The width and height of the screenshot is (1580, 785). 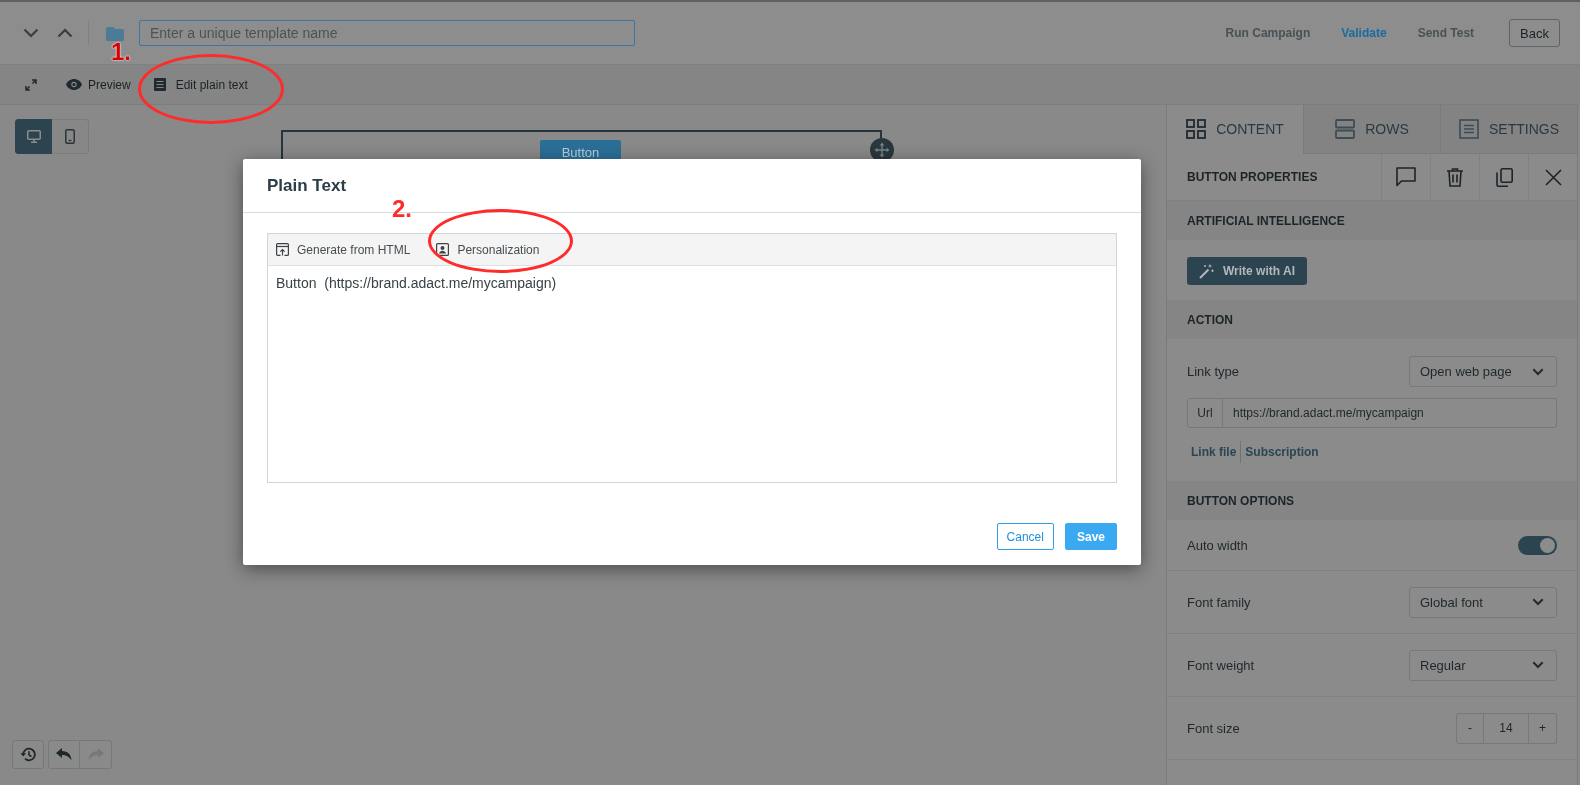 What do you see at coordinates (1221, 665) in the screenshot?
I see `field-label: Font weight` at bounding box center [1221, 665].